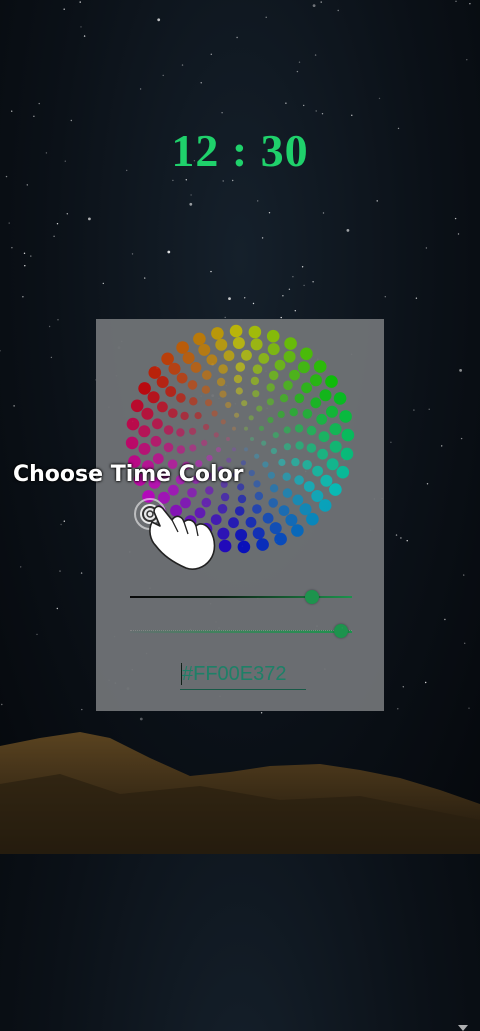 This screenshot has height=1031, width=480. I want to click on opacity-slider-thumb, so click(341, 631).